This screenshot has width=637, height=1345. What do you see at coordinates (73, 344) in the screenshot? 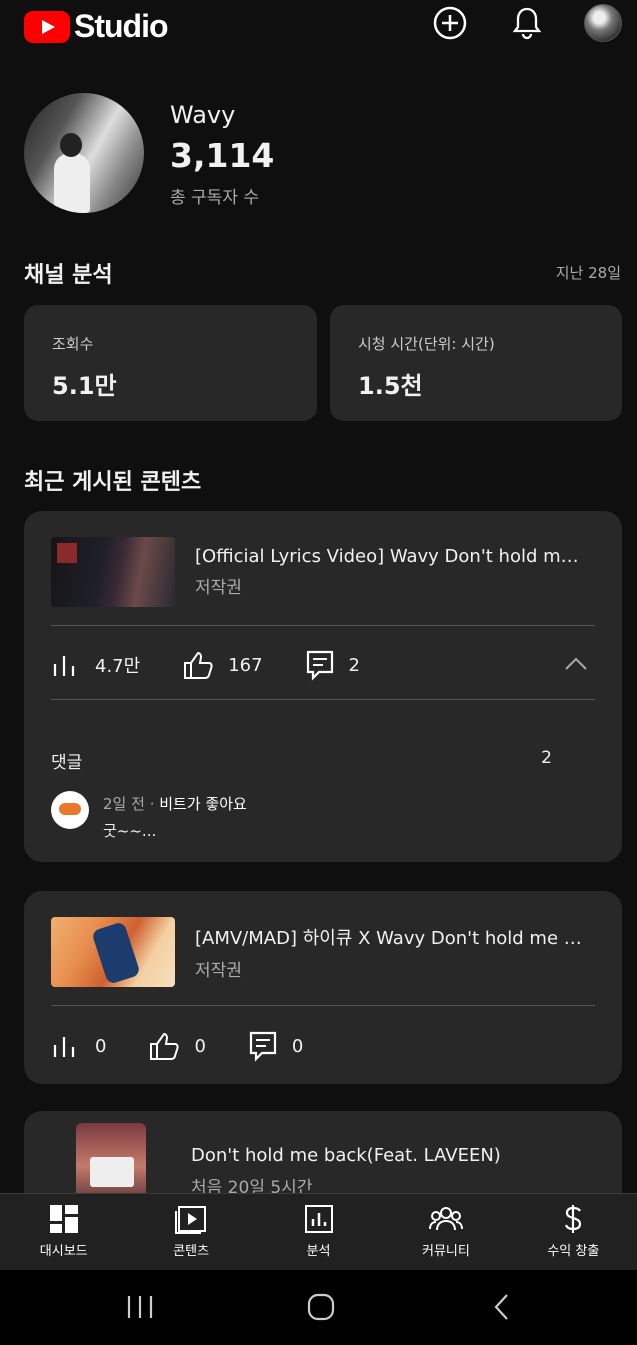
I see `views-label: 조회수` at bounding box center [73, 344].